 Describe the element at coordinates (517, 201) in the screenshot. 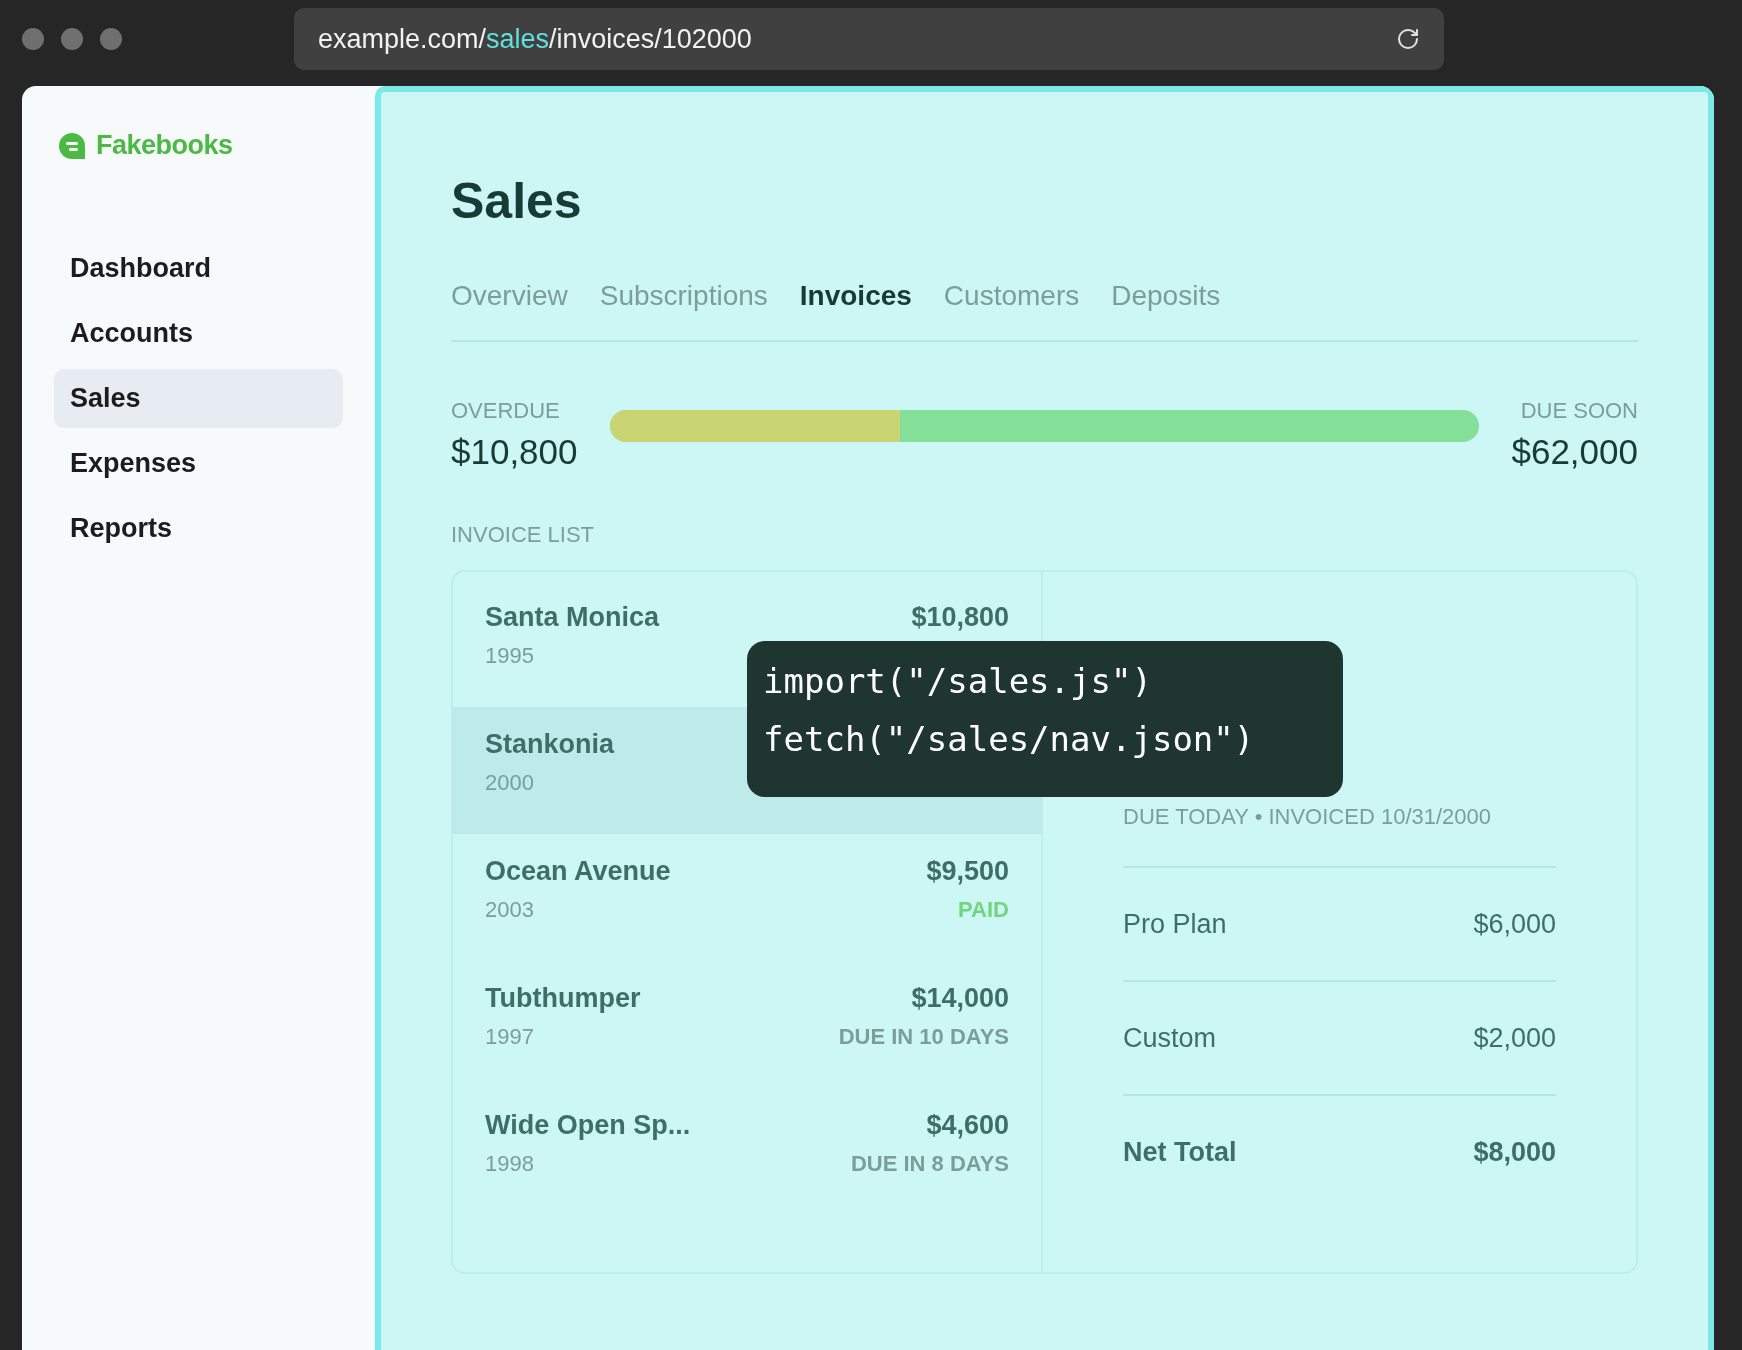

I see `page-title: Sales` at that location.